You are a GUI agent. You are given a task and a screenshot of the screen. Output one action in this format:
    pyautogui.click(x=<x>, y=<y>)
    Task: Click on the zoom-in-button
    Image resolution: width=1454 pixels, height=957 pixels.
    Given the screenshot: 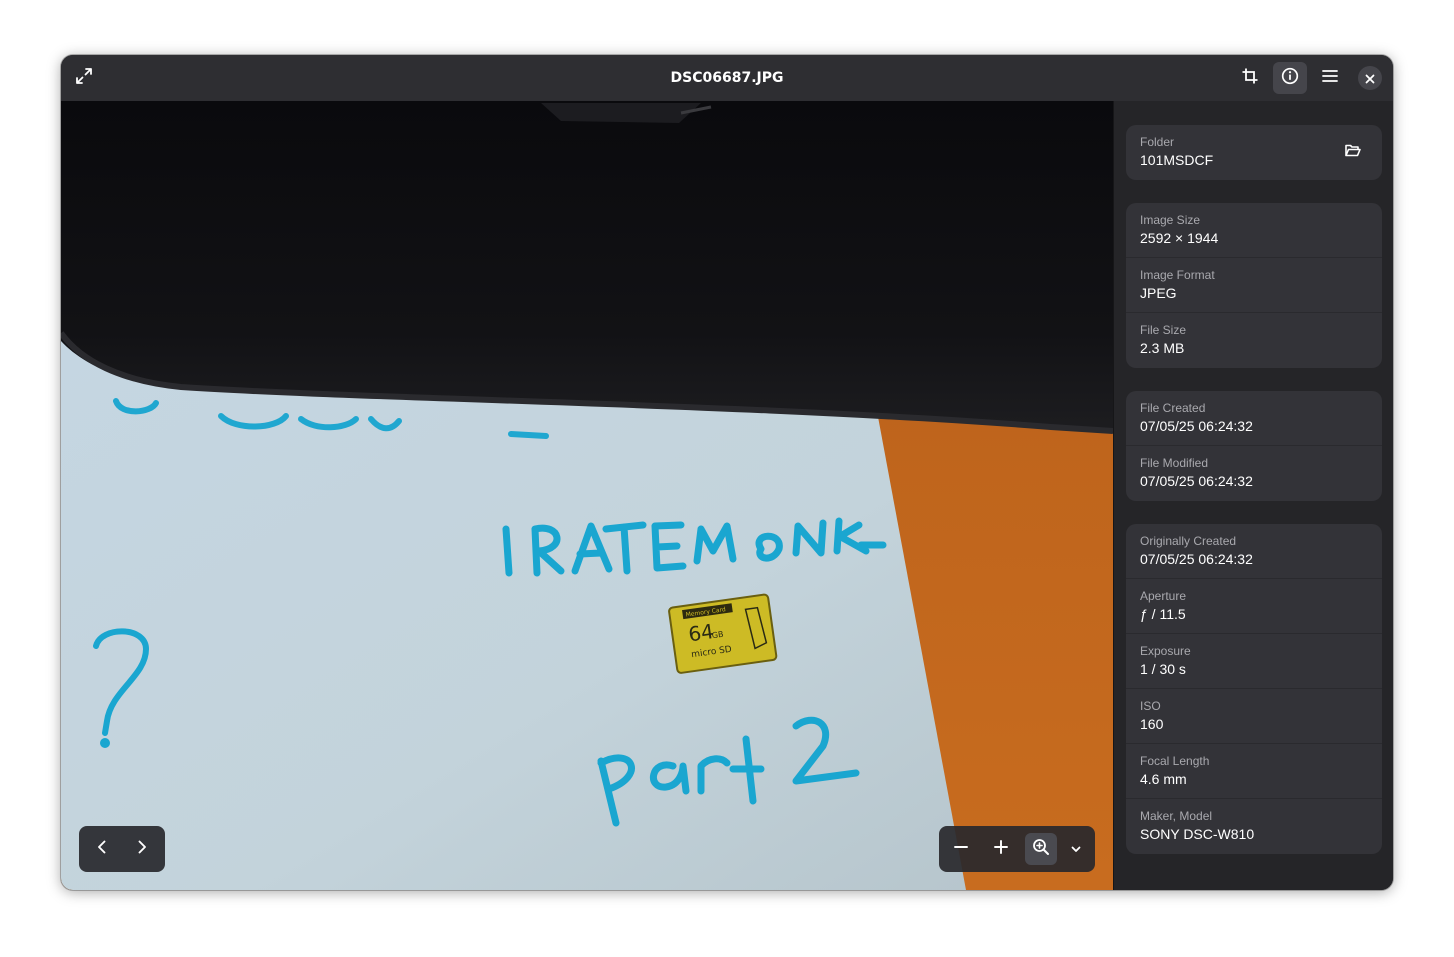 What is the action you would take?
    pyautogui.click(x=1001, y=849)
    